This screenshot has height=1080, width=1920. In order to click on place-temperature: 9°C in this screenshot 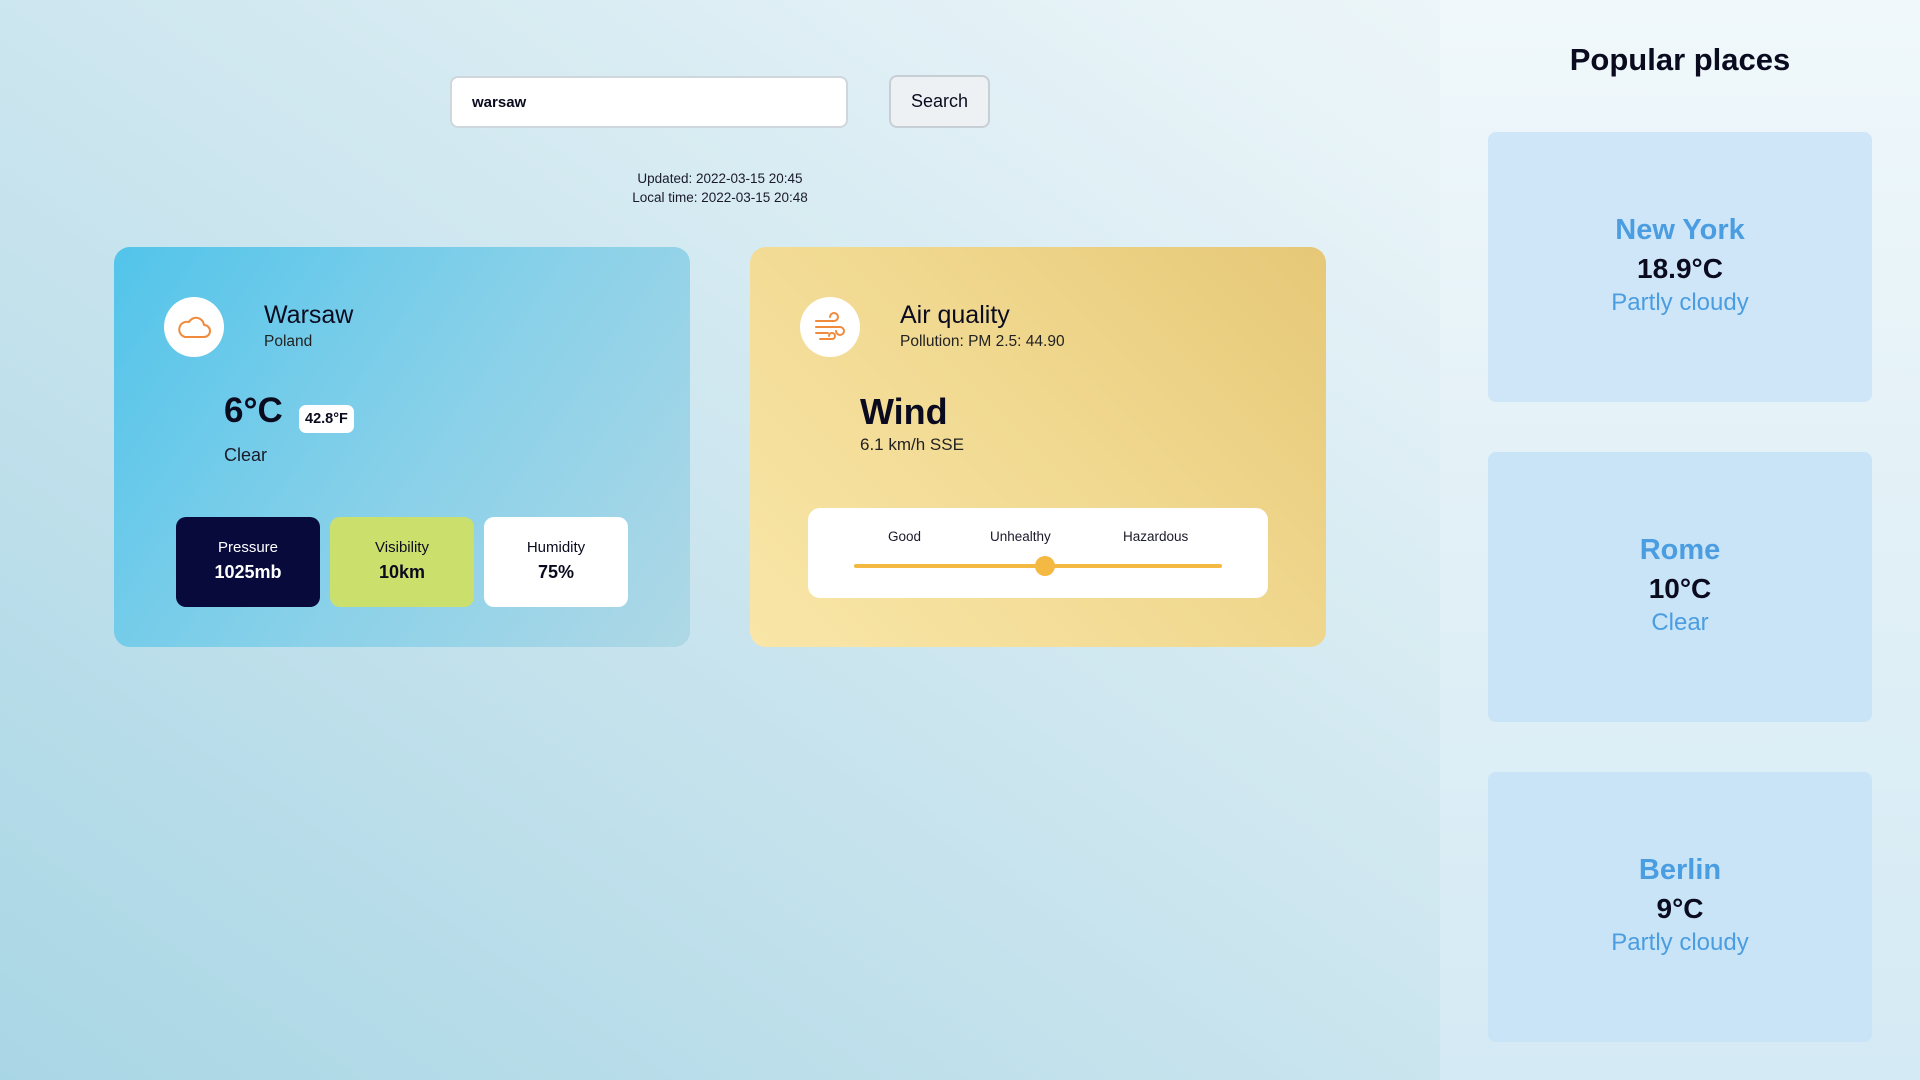, I will do `click(1680, 908)`.